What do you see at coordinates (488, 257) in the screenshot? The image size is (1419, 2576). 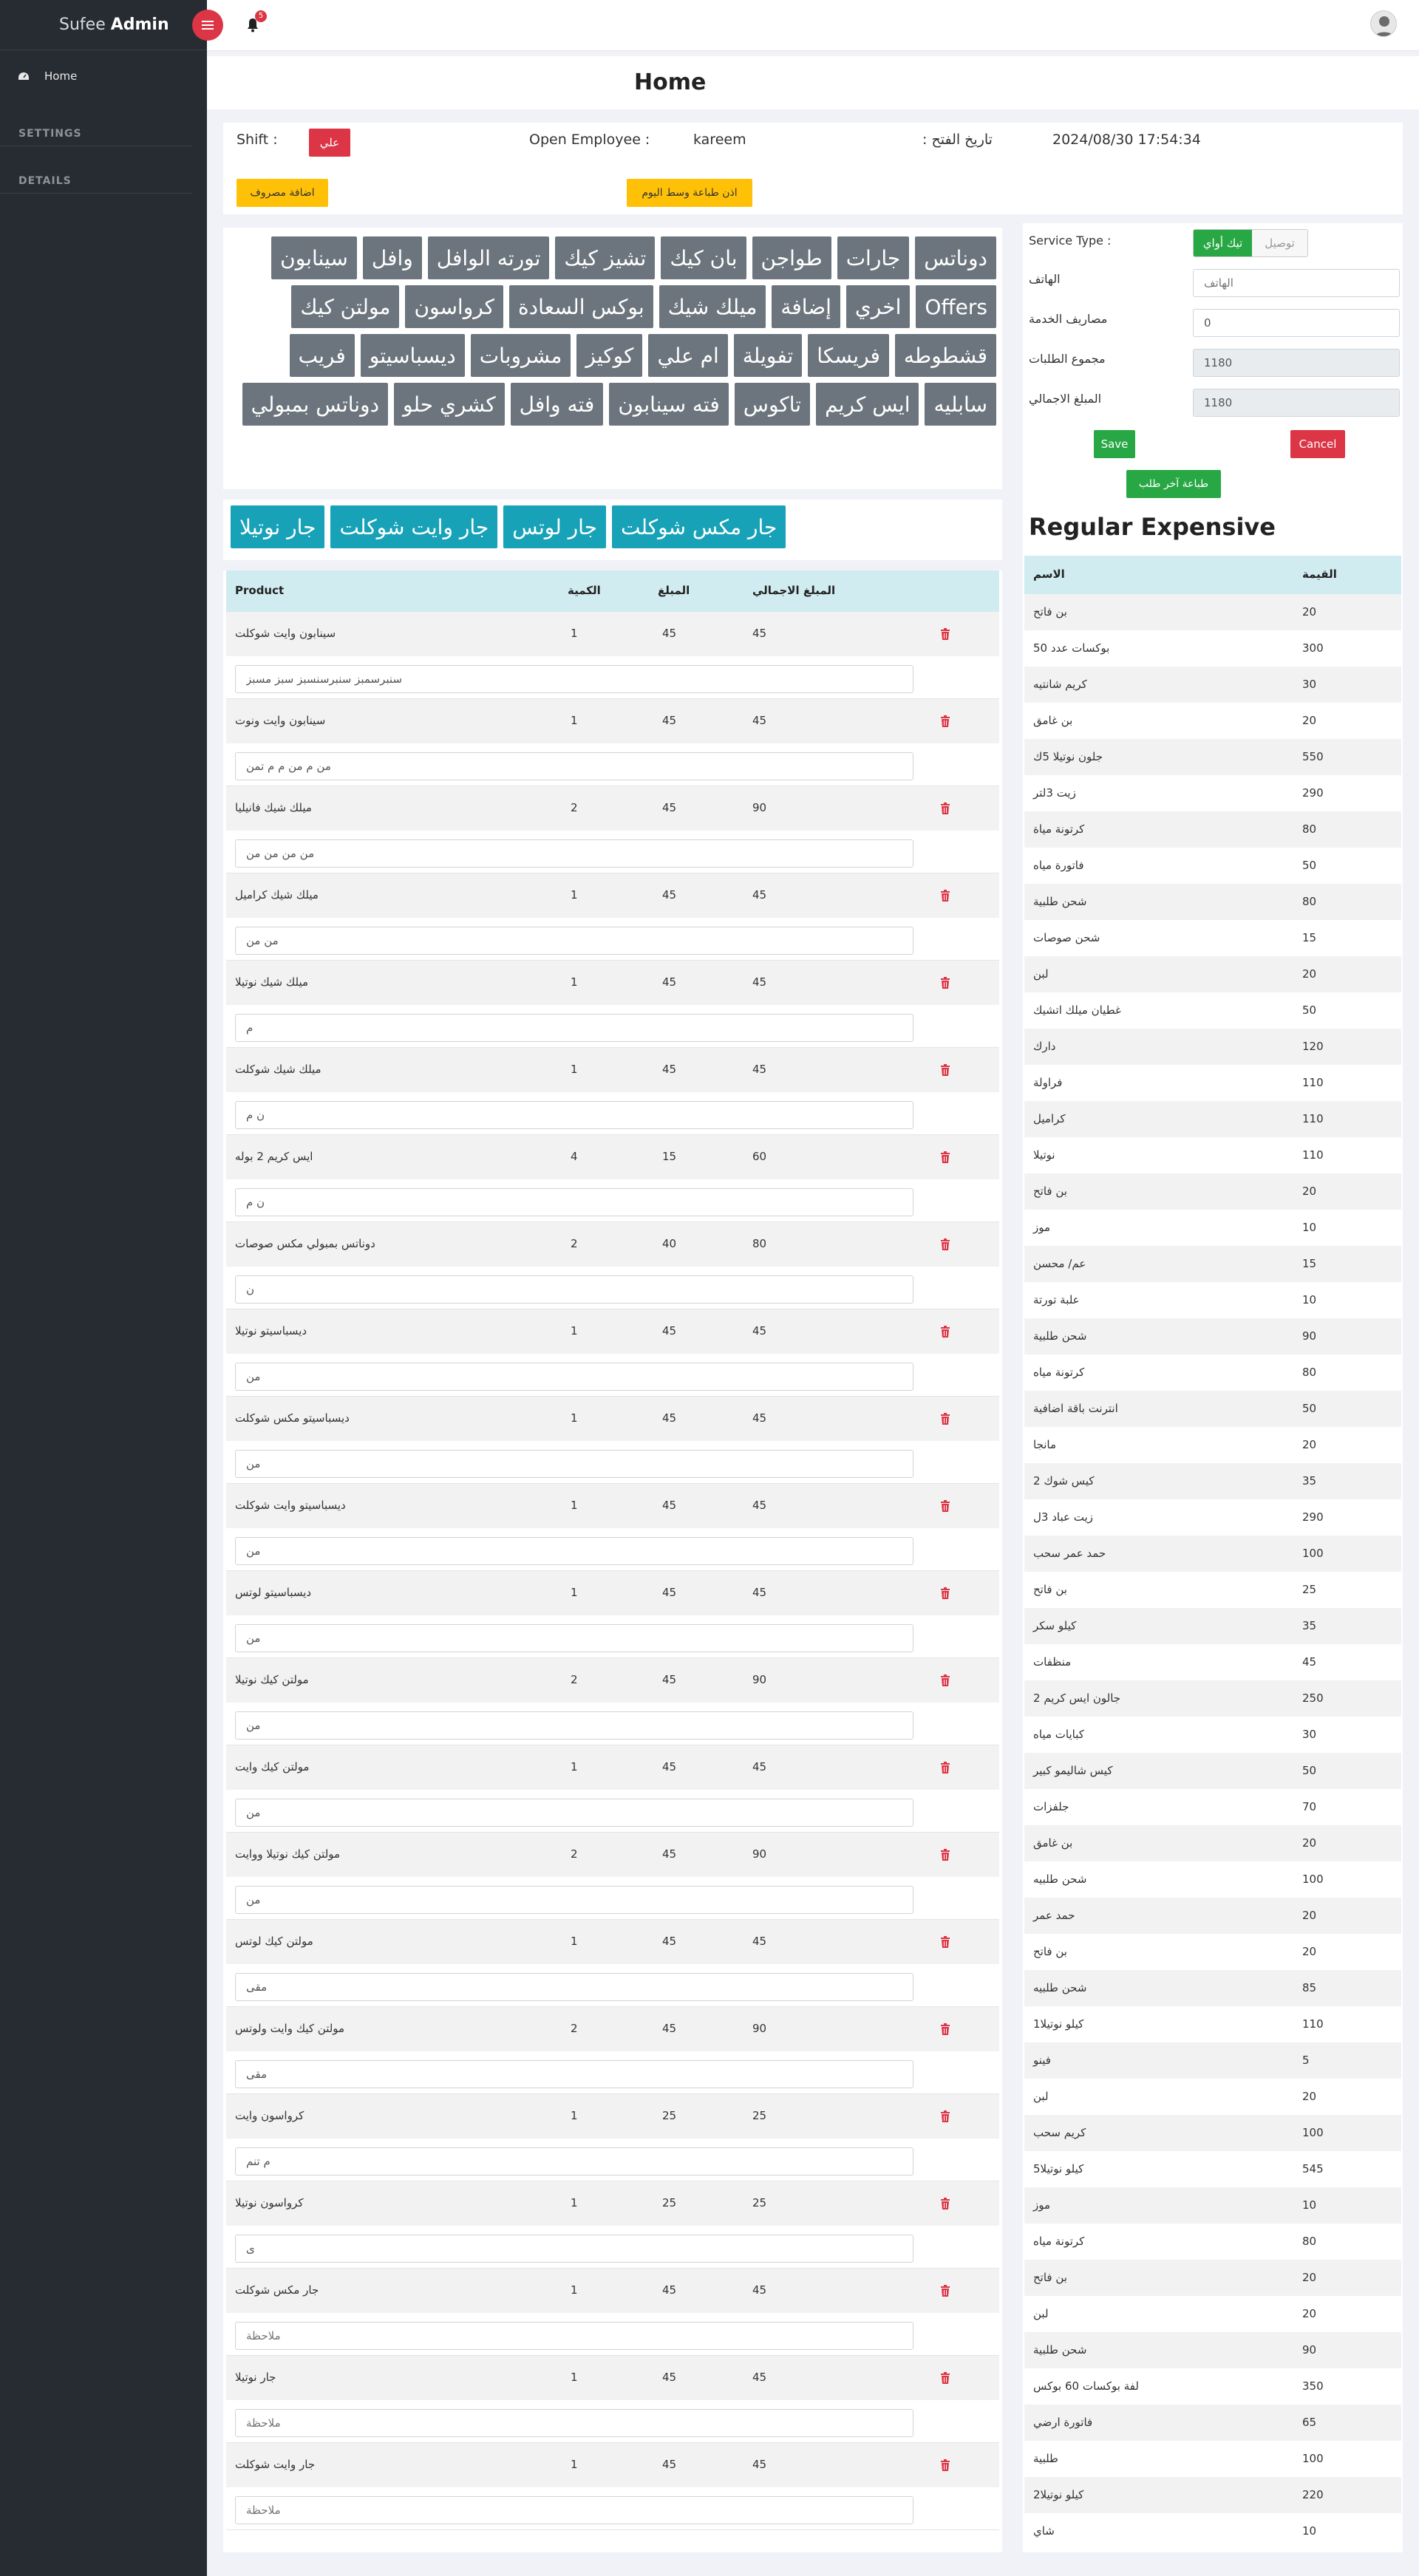 I see `category-button: تورته الوافل` at bounding box center [488, 257].